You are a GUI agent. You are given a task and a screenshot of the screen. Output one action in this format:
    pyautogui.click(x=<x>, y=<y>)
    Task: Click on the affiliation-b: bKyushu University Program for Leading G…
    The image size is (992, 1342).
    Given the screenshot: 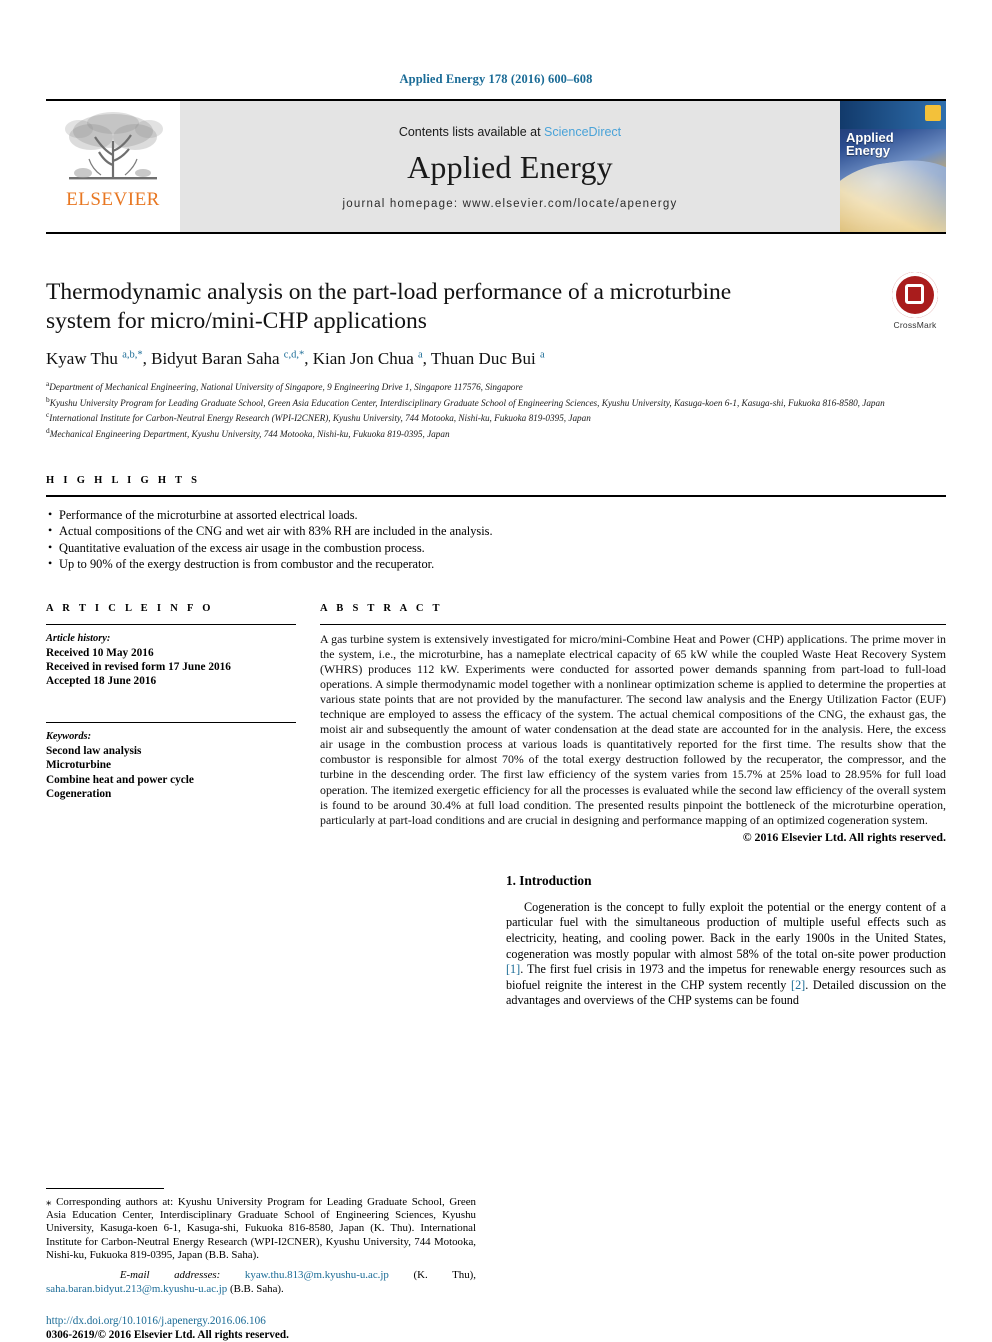 What is the action you would take?
    pyautogui.click(x=496, y=402)
    